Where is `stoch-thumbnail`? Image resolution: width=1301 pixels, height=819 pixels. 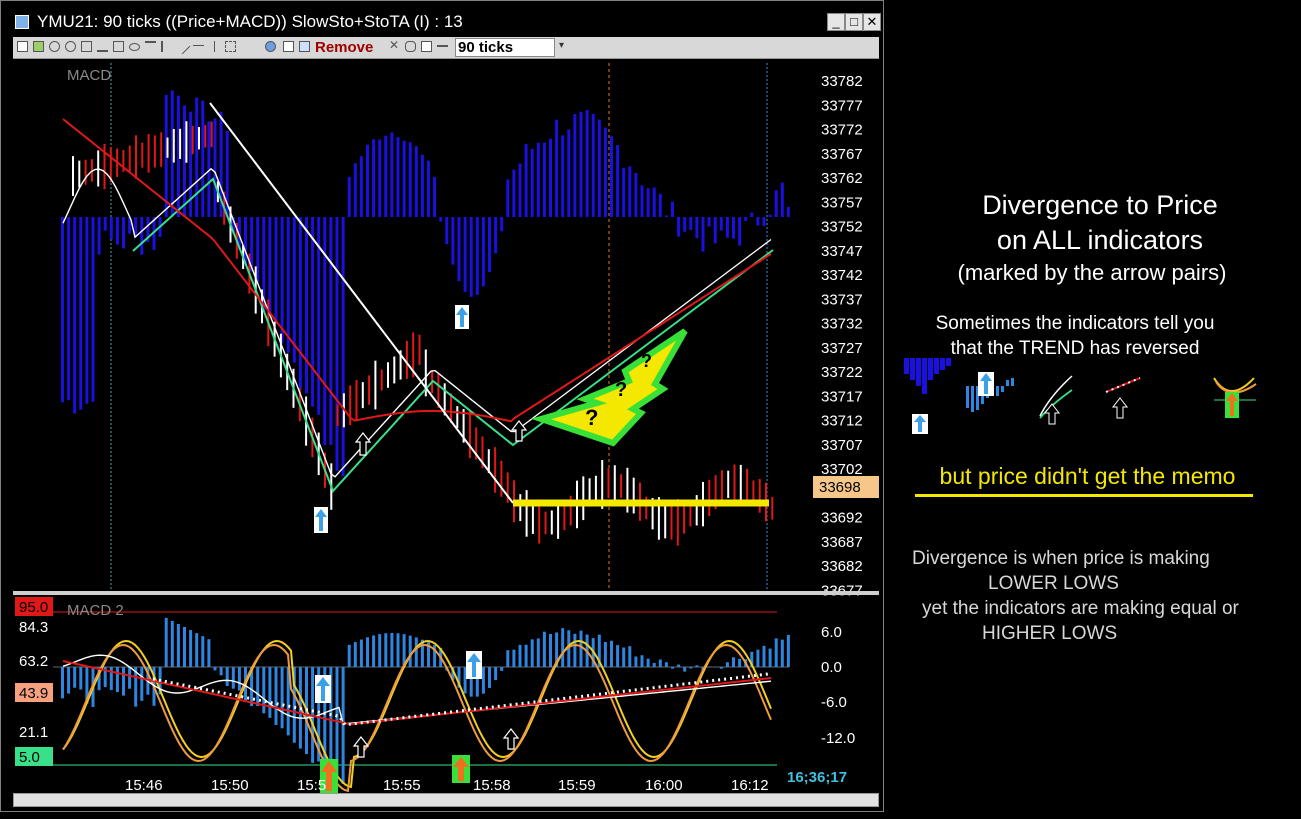
stoch-thumbnail is located at coordinates (1056, 400).